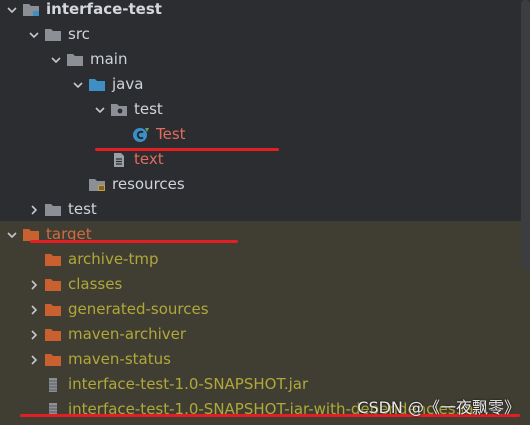  What do you see at coordinates (148, 184) in the screenshot?
I see `tree-row-label: resources` at bounding box center [148, 184].